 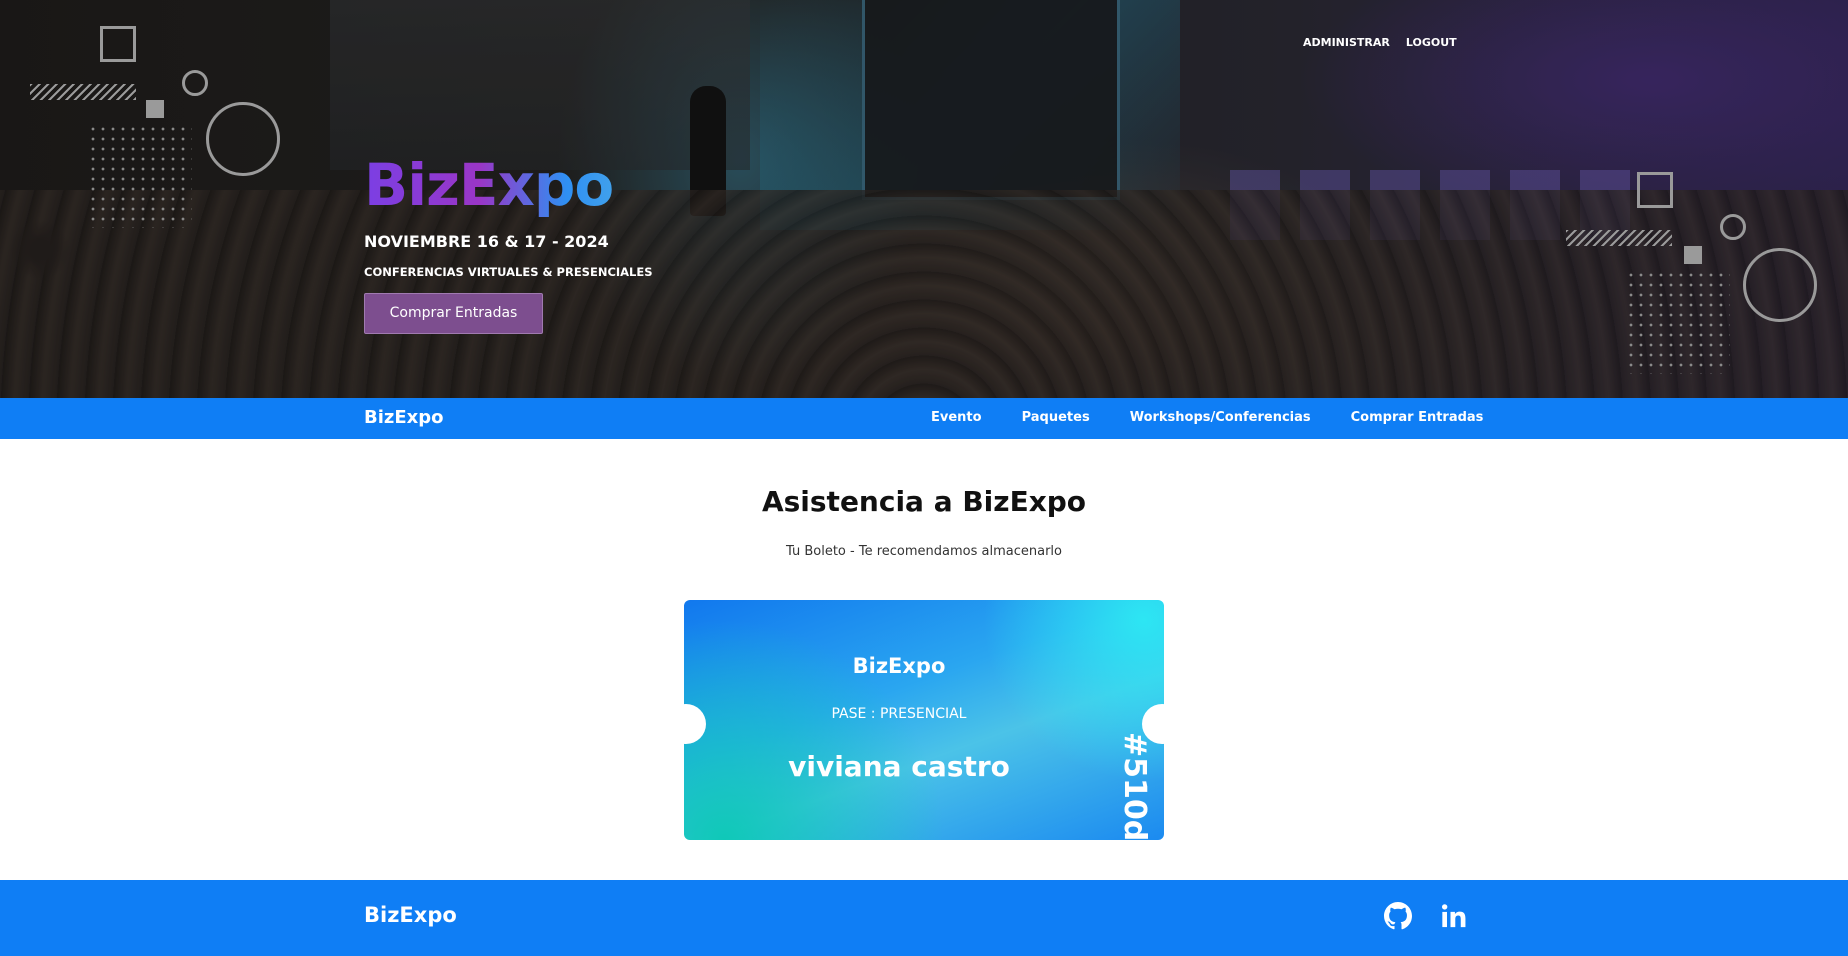 What do you see at coordinates (899, 714) in the screenshot?
I see `ticket-pass-type: PASE : PRESENCIAL` at bounding box center [899, 714].